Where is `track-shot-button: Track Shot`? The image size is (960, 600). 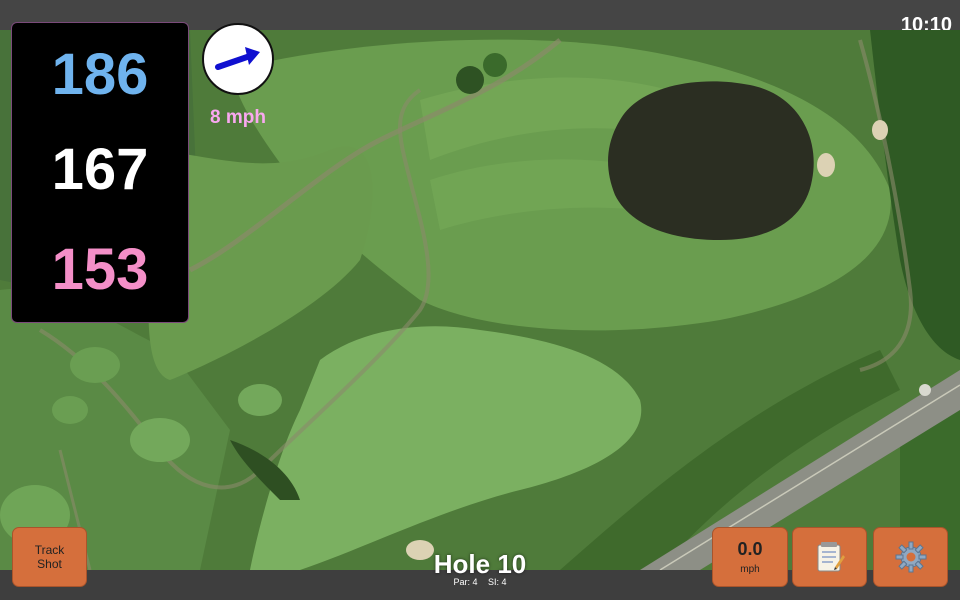
track-shot-button: Track Shot is located at coordinates (49, 557).